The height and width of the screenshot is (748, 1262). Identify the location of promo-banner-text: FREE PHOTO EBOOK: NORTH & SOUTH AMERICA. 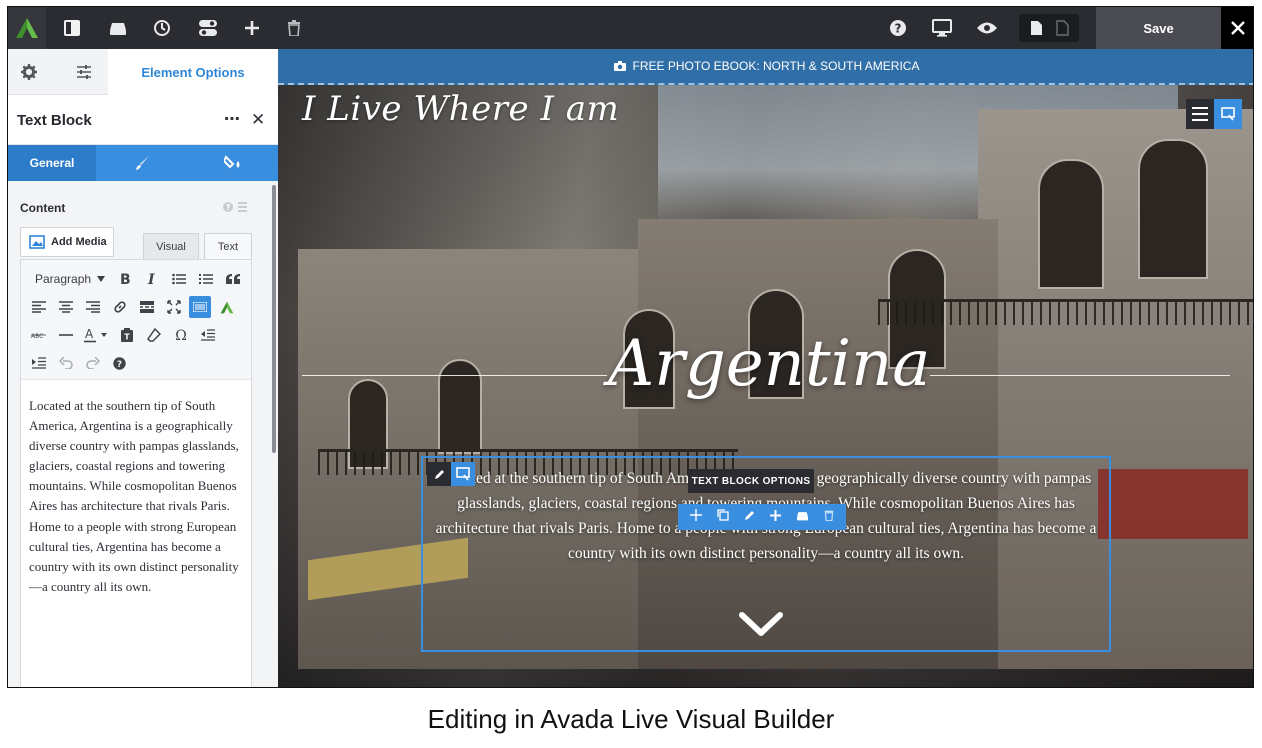
(776, 66).